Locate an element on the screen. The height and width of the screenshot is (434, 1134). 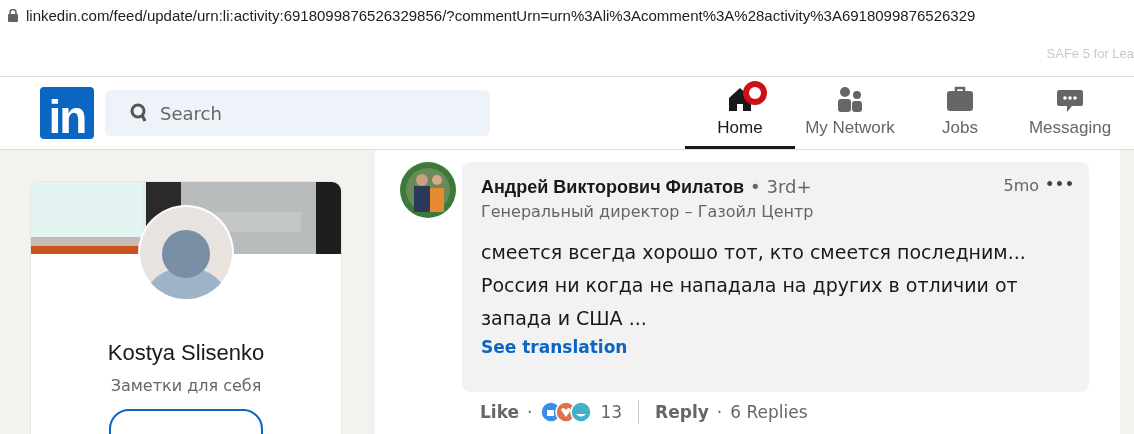
nav-tab: Messaging is located at coordinates (1070, 113).